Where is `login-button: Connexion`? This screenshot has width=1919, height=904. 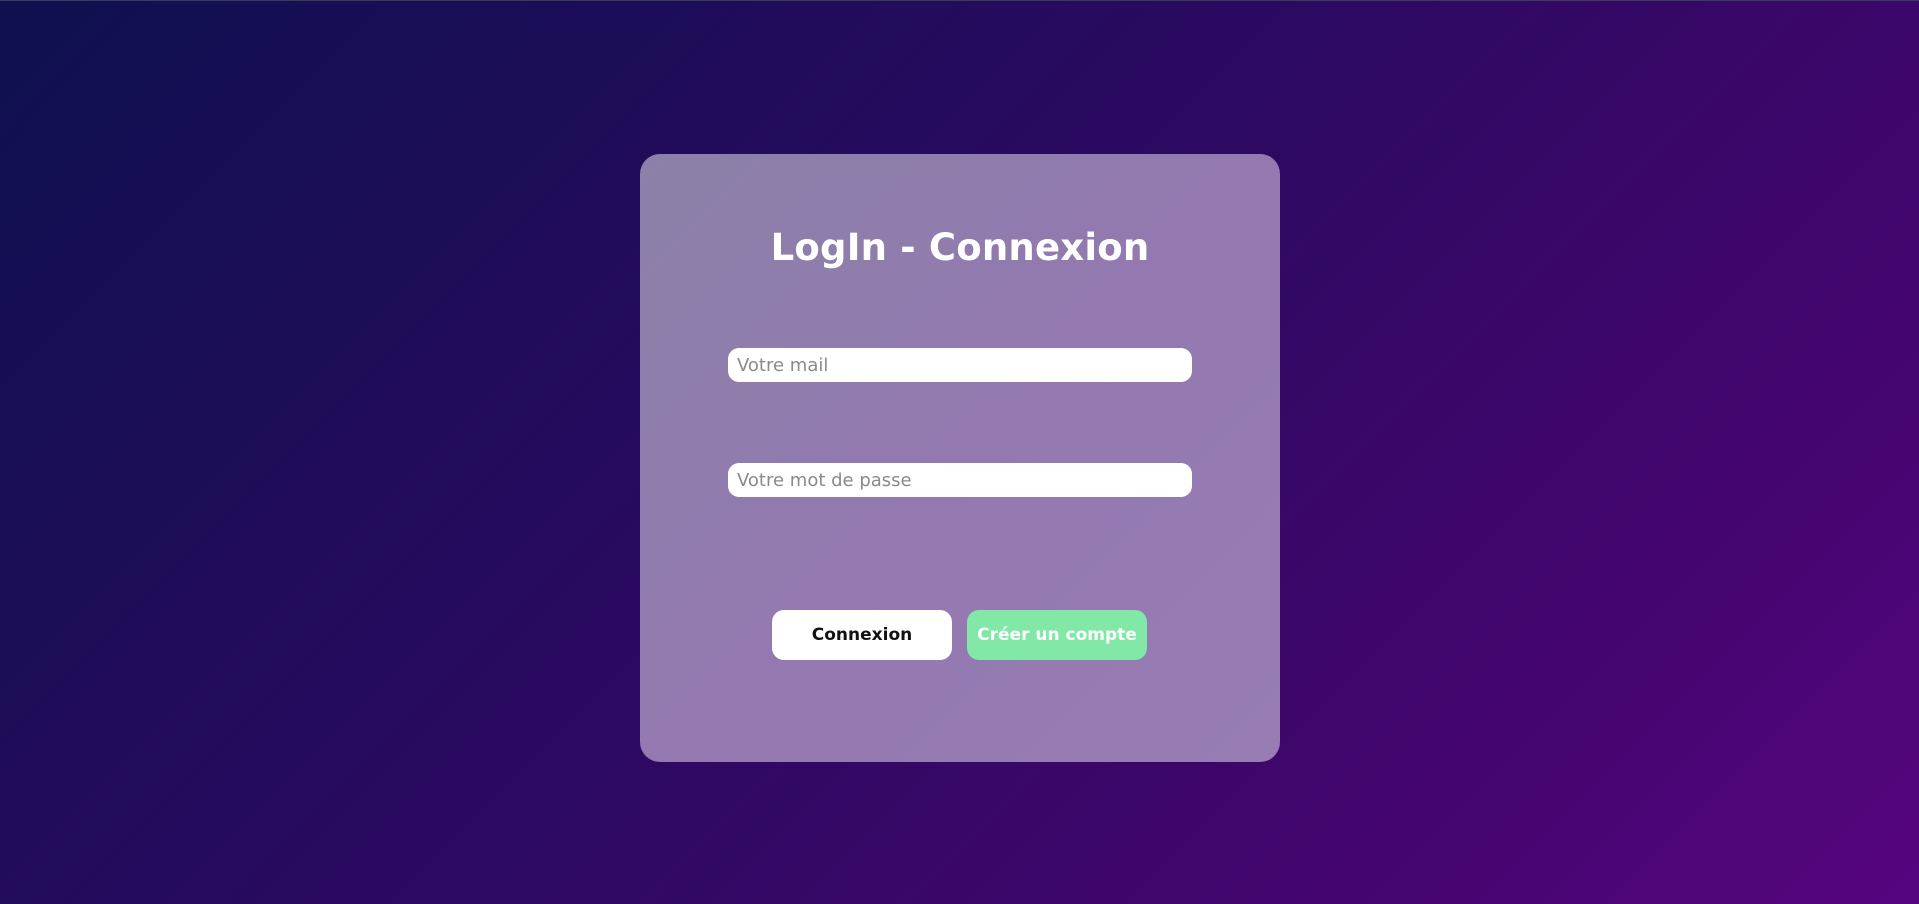 login-button: Connexion is located at coordinates (862, 635).